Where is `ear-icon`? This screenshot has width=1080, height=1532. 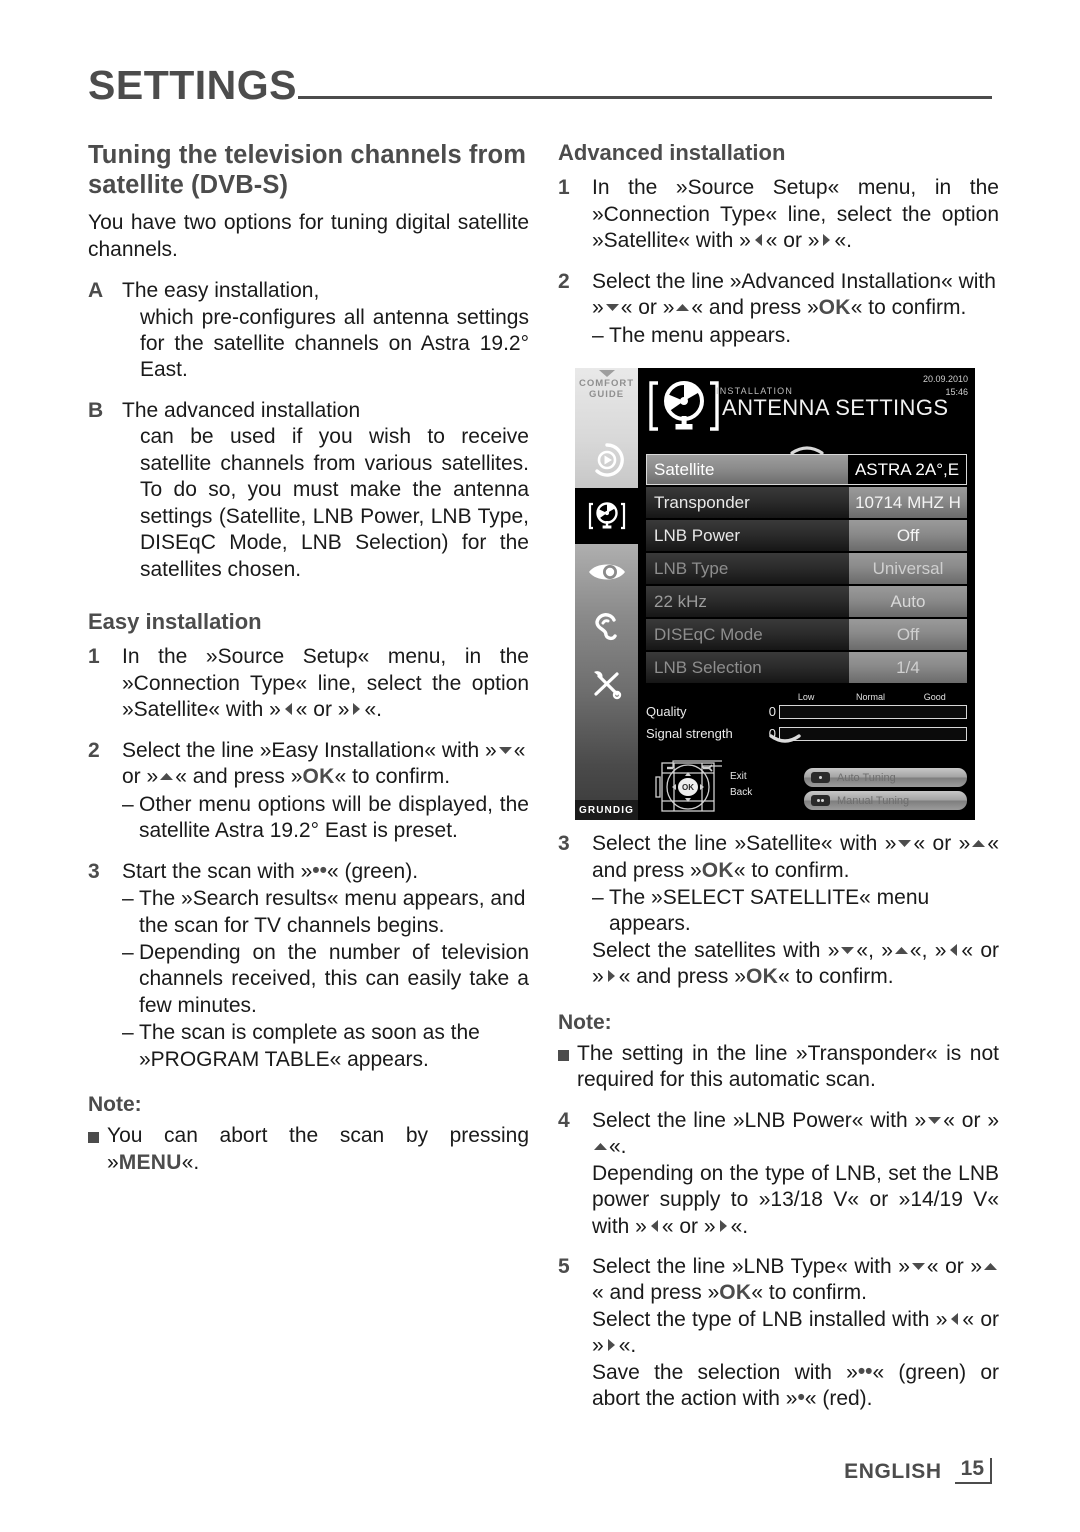
ear-icon is located at coordinates (607, 628).